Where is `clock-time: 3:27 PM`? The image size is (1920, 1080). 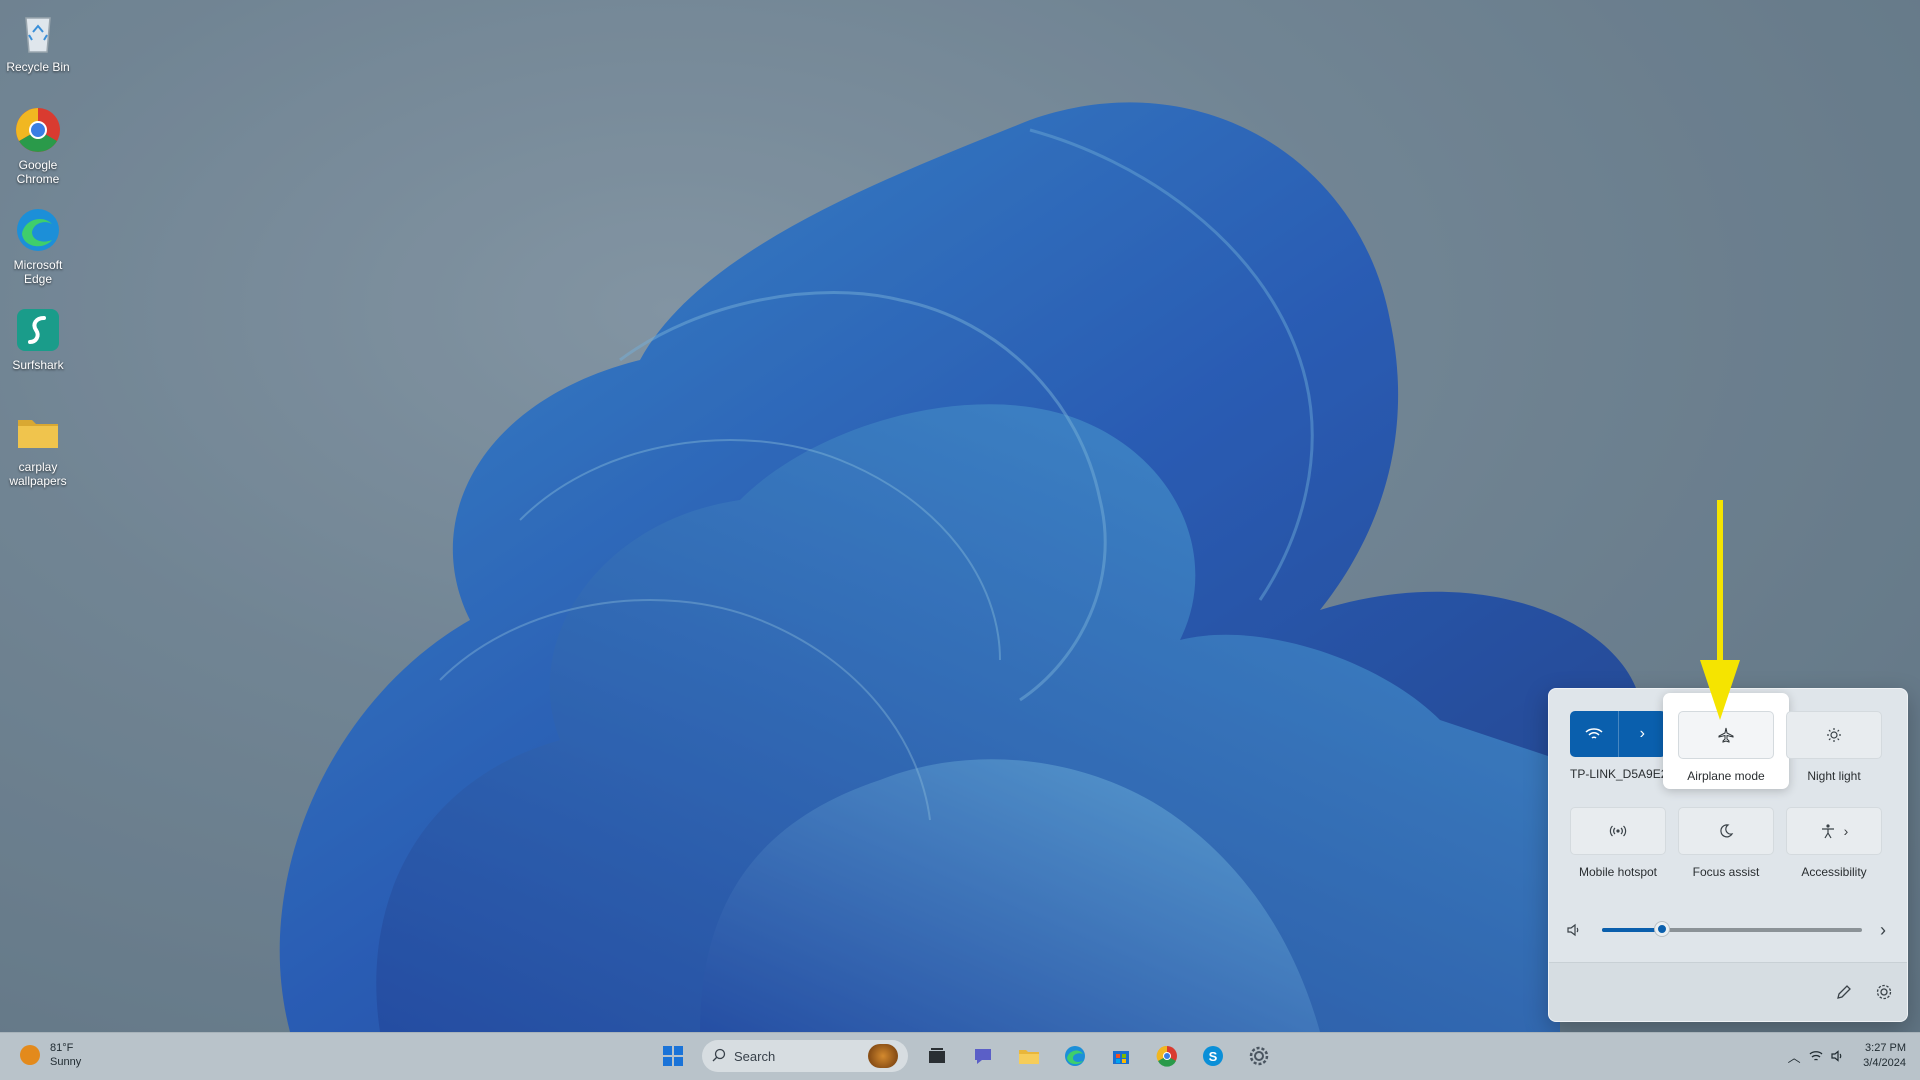
clock-time: 3:27 PM is located at coordinates (1885, 1048).